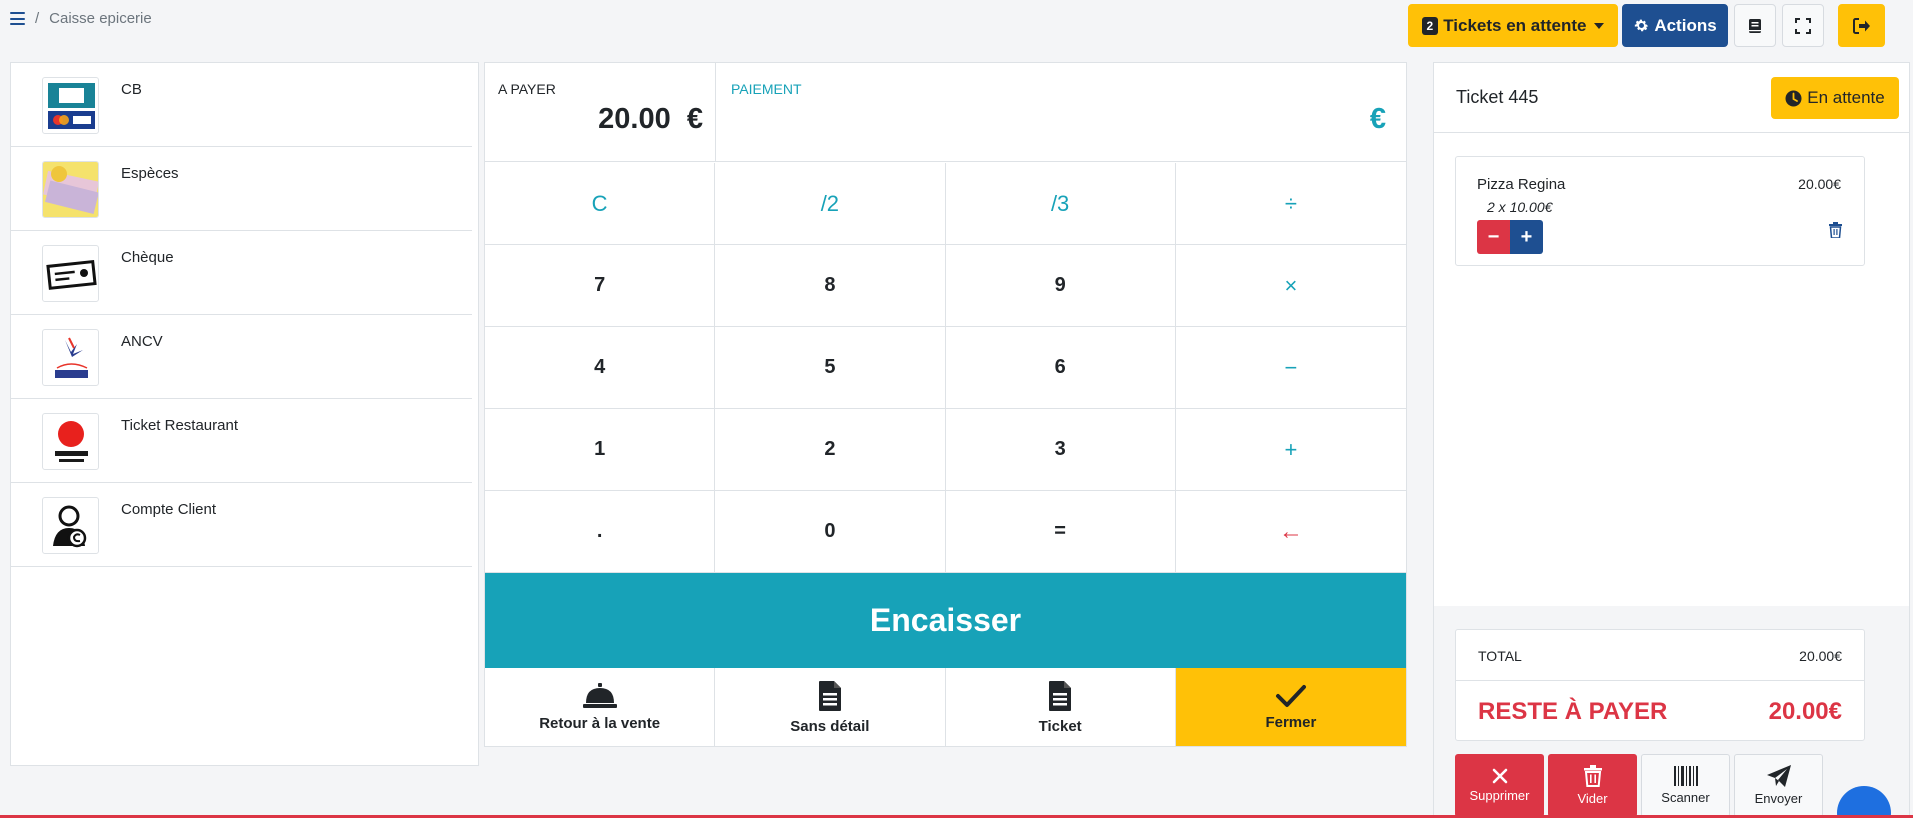  I want to click on back-to-sale-button: Retour à la vente, so click(600, 707).